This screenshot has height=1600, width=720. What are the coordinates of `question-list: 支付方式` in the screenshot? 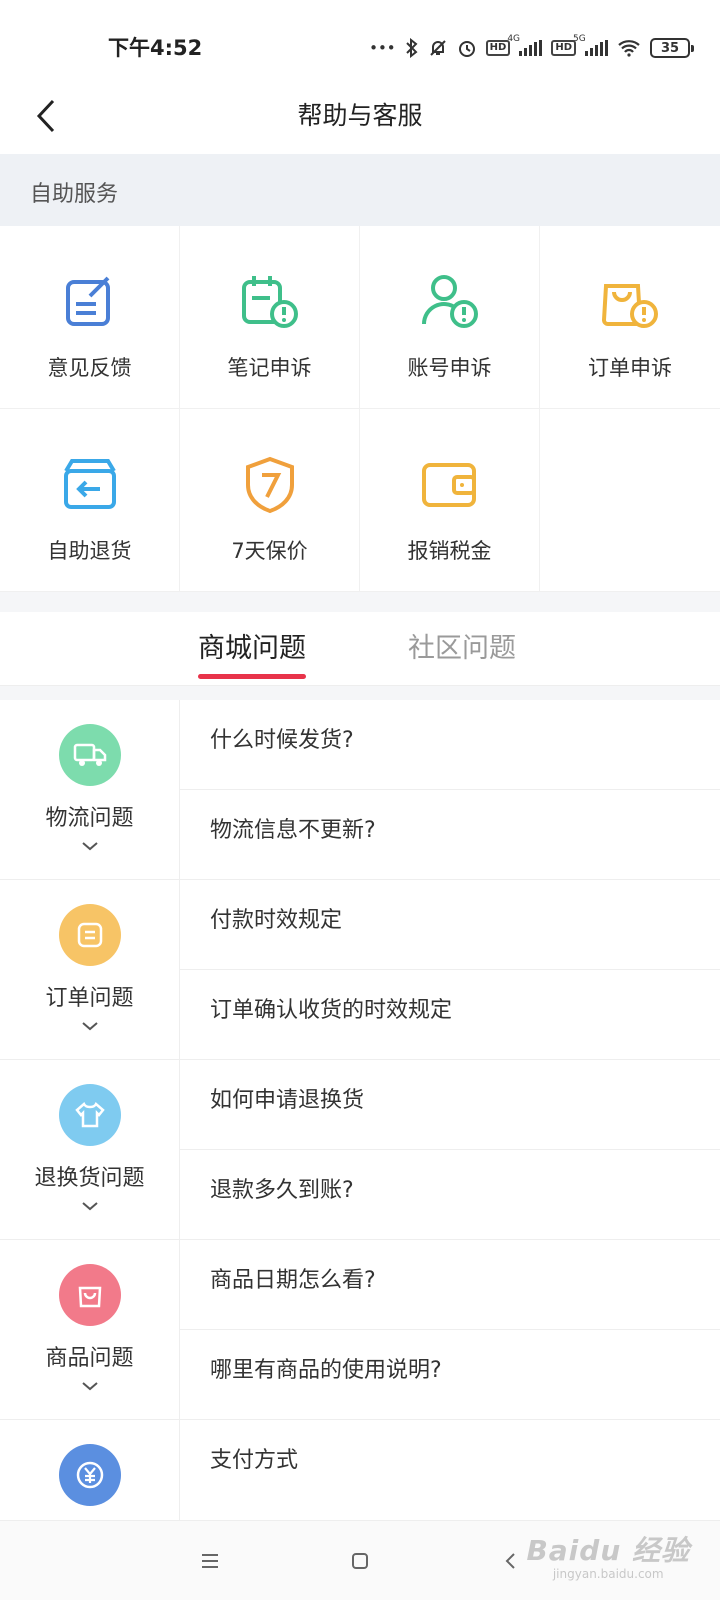 It's located at (450, 1470).